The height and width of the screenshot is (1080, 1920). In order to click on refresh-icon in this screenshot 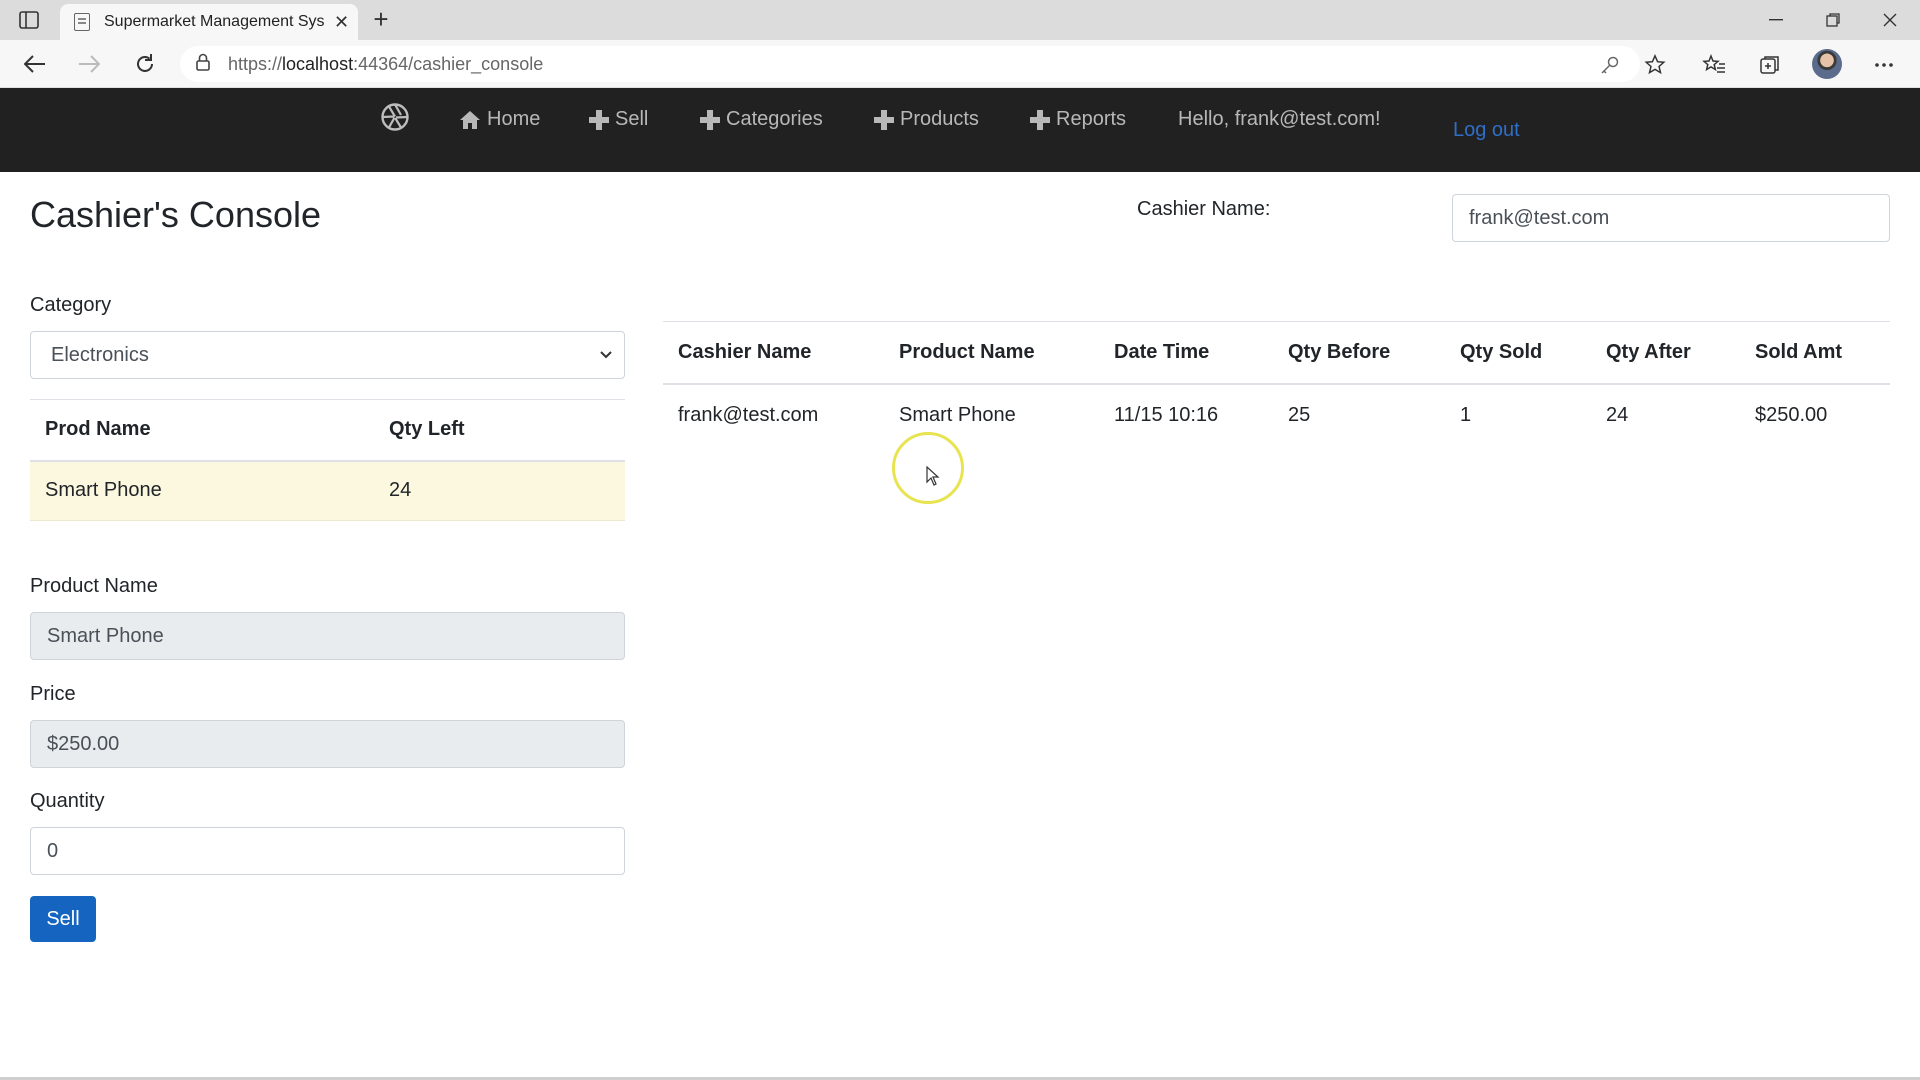, I will do `click(145, 64)`.